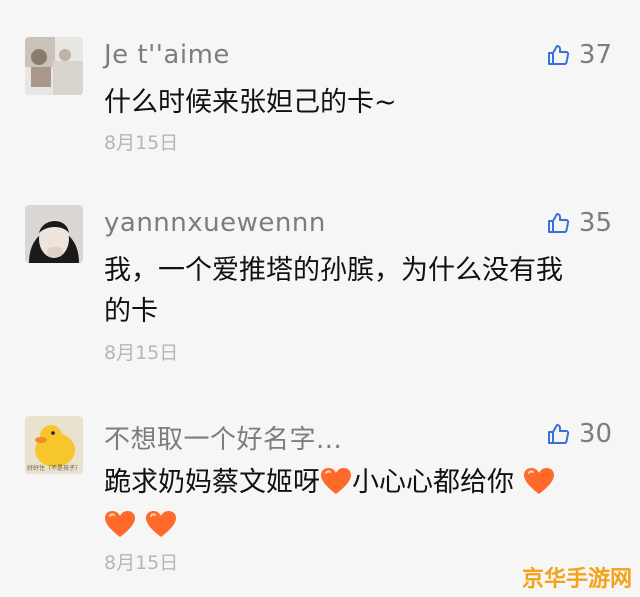 The width and height of the screenshot is (640, 597). What do you see at coordinates (595, 55) in the screenshot?
I see `like-count: 37` at bounding box center [595, 55].